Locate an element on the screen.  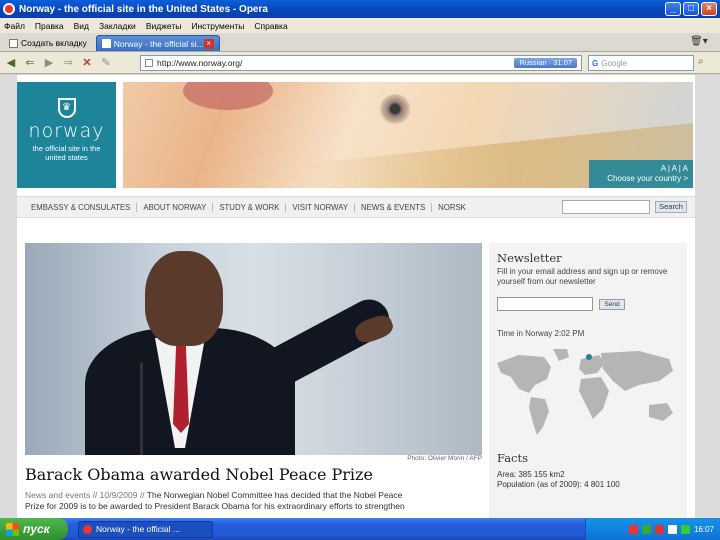
norway-marker is located at coordinates (589, 357).